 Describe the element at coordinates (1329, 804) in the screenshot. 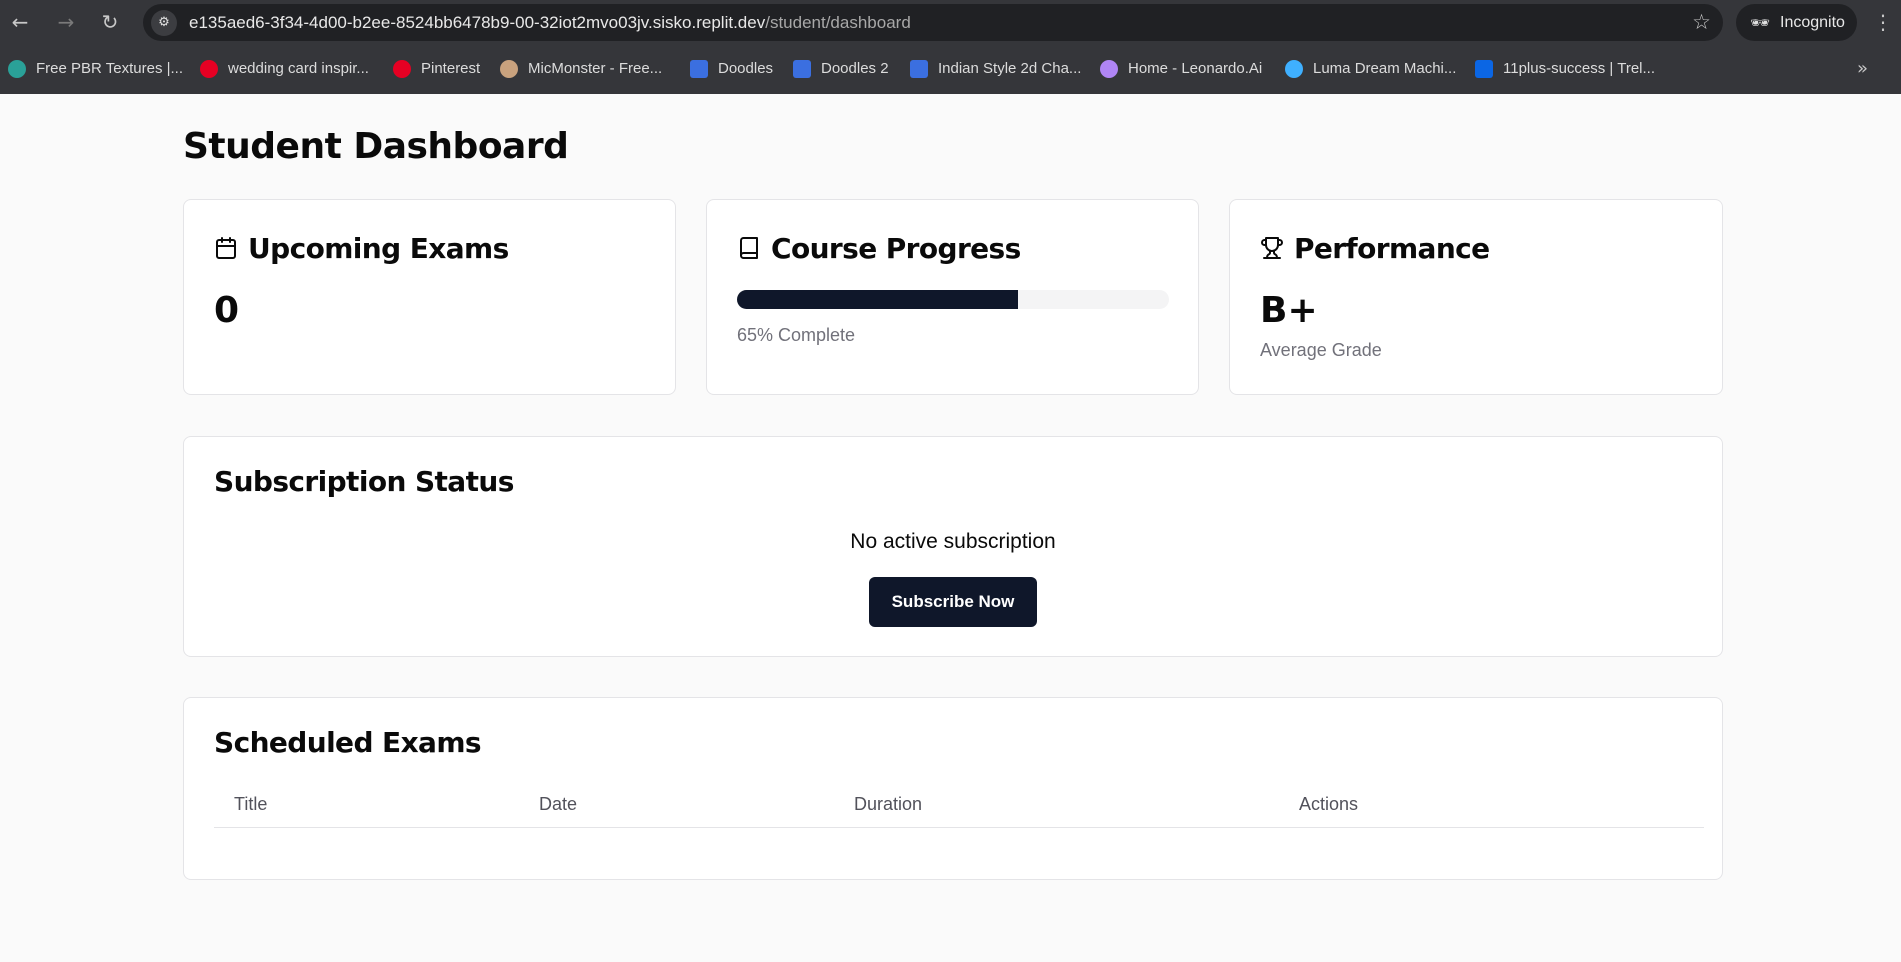

I see `column-header-actions: Actions` at that location.